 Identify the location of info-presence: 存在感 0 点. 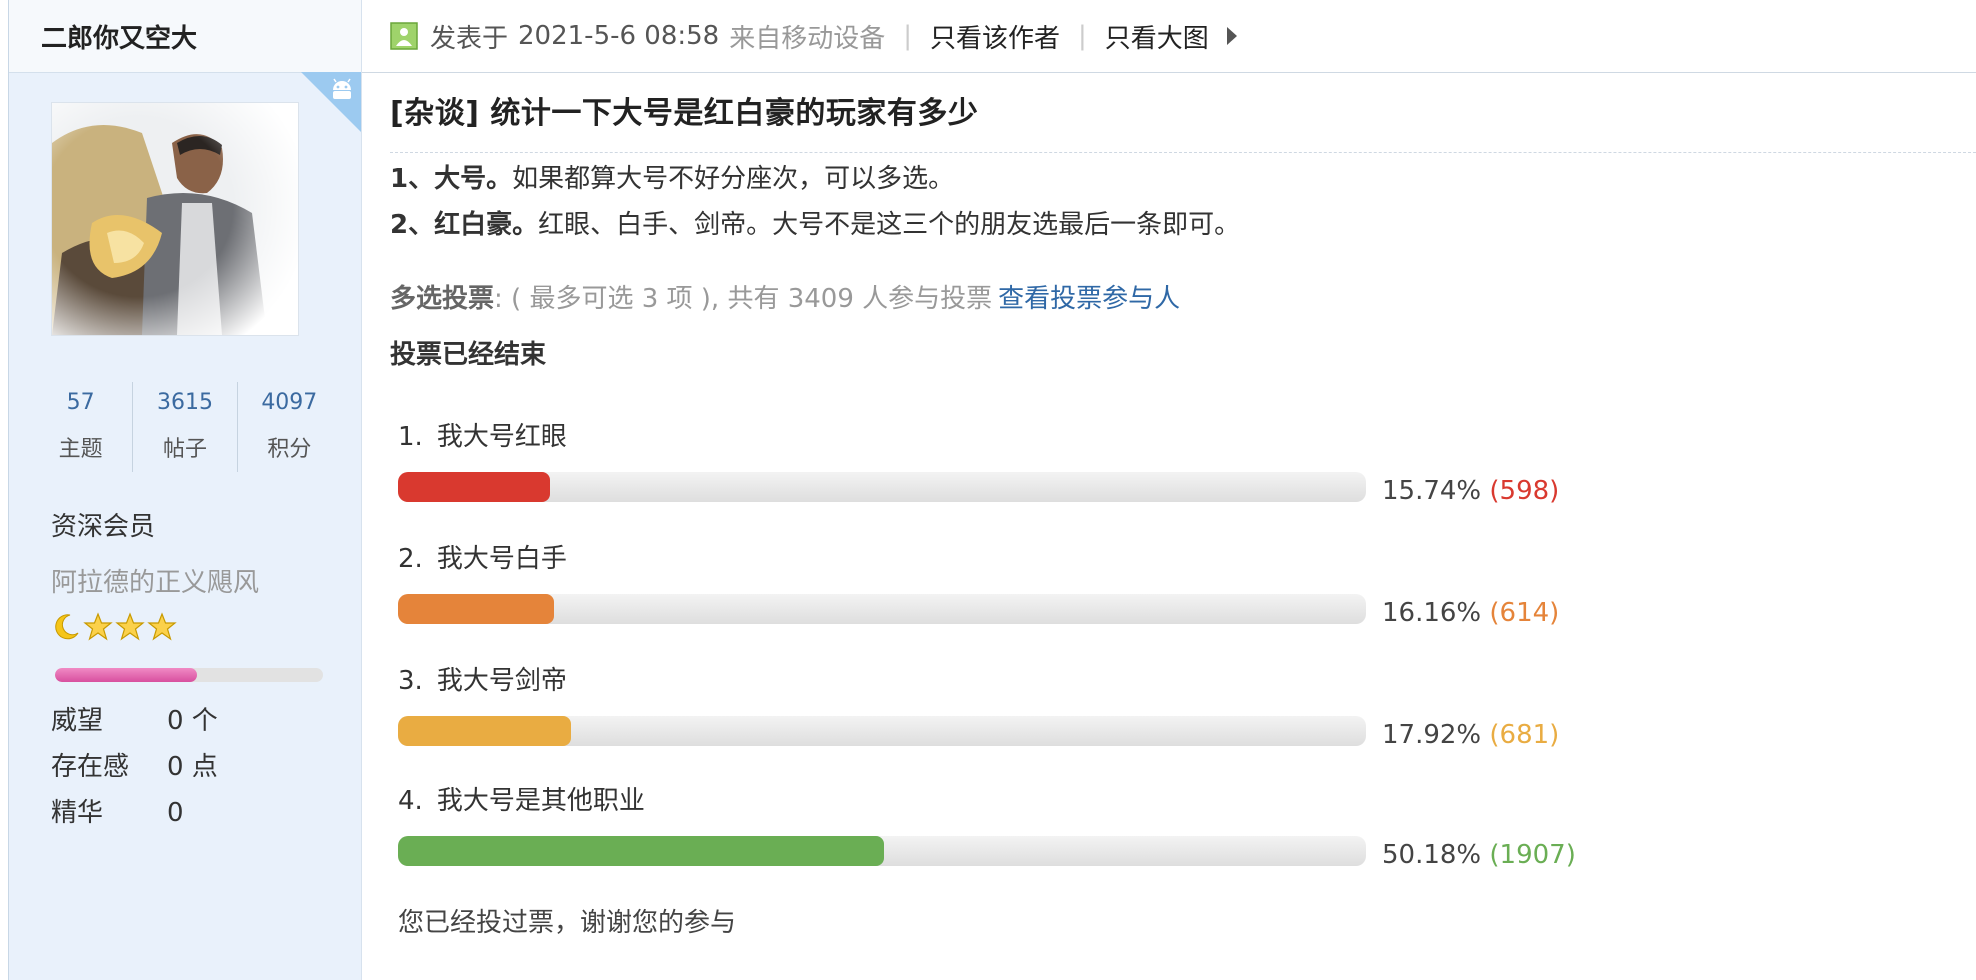
(134, 764).